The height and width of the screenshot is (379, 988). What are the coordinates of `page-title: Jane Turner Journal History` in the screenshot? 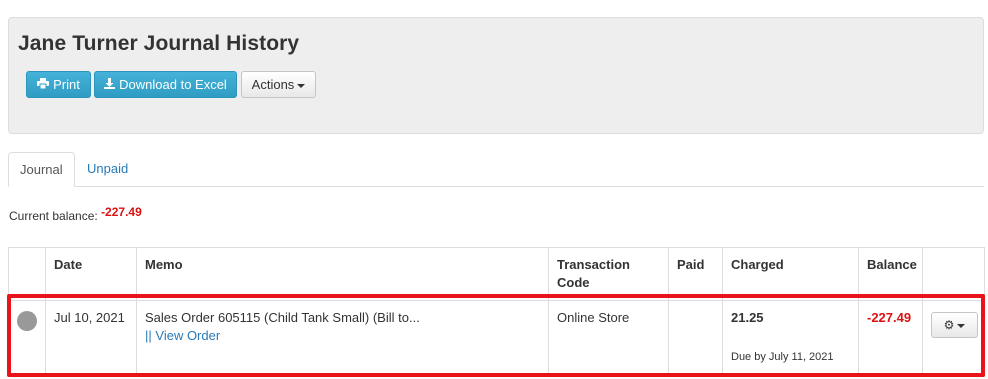 It's located at (159, 43).